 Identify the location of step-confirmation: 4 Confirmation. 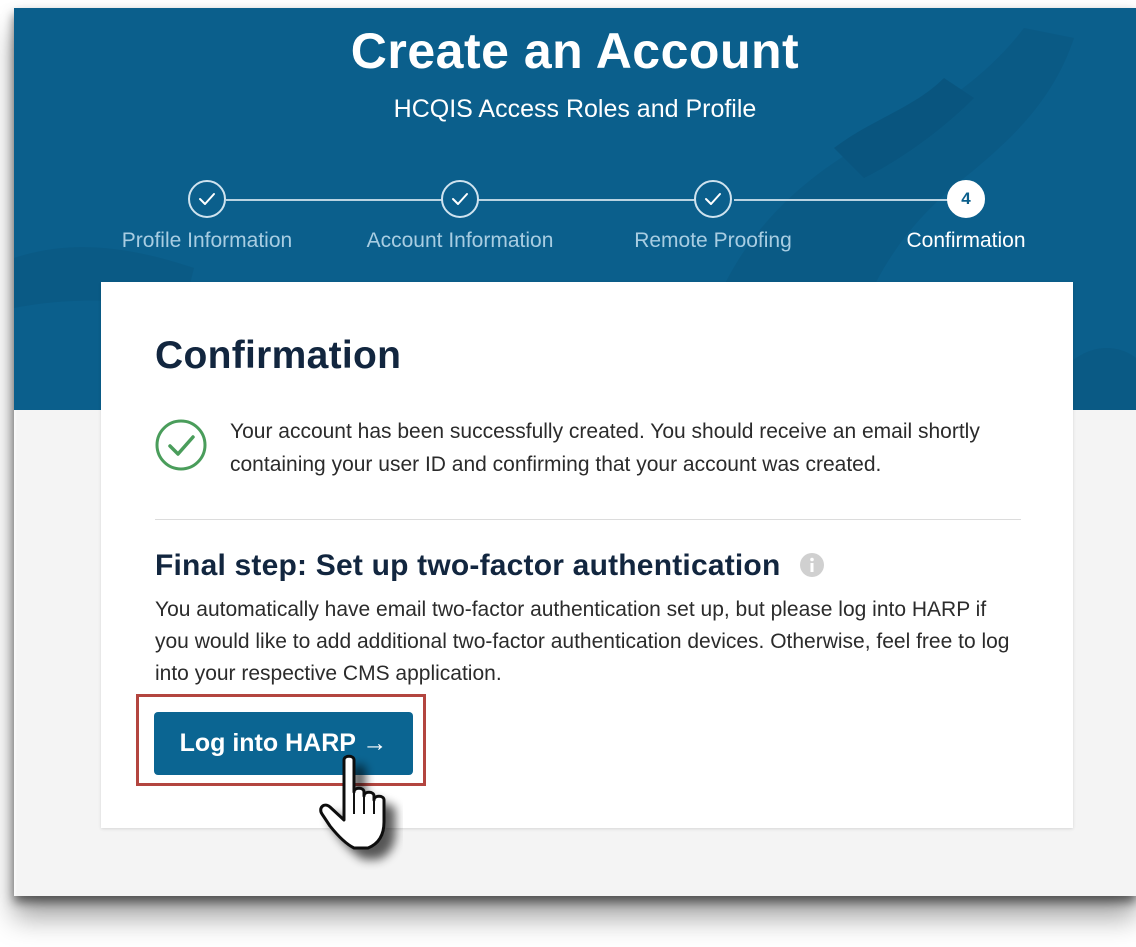
(966, 210).